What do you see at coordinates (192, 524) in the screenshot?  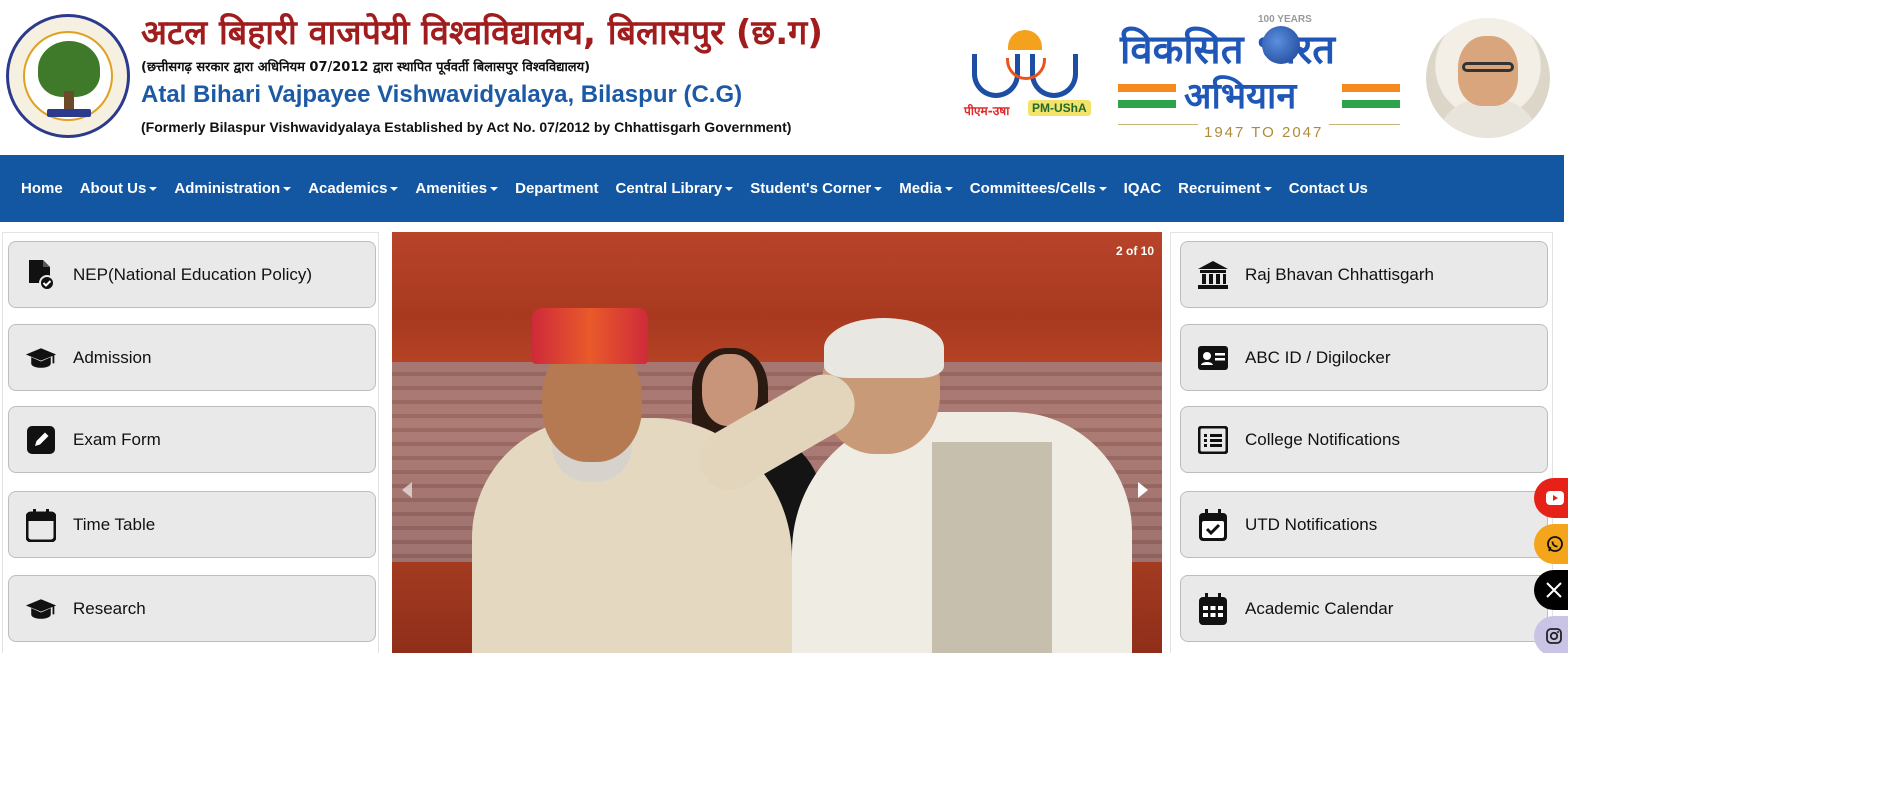 I see `left-time-table-button: Time Table` at bounding box center [192, 524].